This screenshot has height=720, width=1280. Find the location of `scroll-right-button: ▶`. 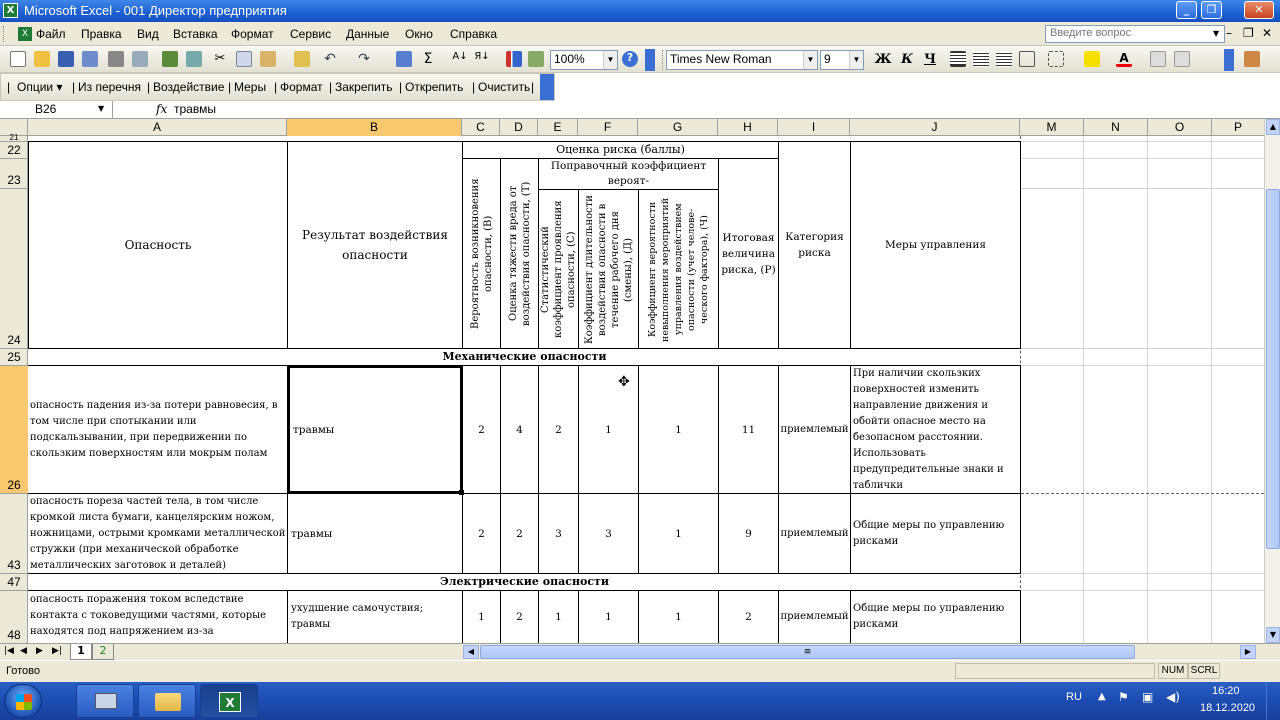

scroll-right-button: ▶ is located at coordinates (1248, 652).